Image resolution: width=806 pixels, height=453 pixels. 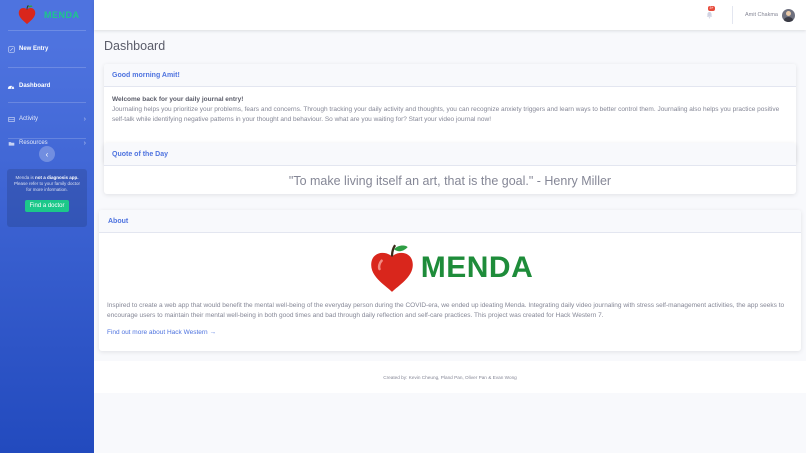 What do you see at coordinates (788, 15) in the screenshot?
I see `avatar` at bounding box center [788, 15].